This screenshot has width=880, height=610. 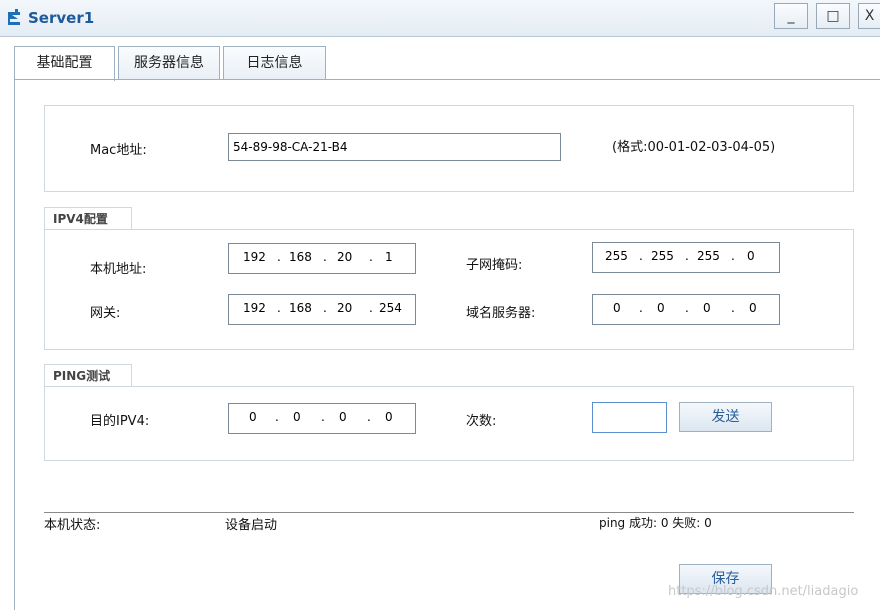 What do you see at coordinates (791, 16) in the screenshot?
I see `minimize-button: _` at bounding box center [791, 16].